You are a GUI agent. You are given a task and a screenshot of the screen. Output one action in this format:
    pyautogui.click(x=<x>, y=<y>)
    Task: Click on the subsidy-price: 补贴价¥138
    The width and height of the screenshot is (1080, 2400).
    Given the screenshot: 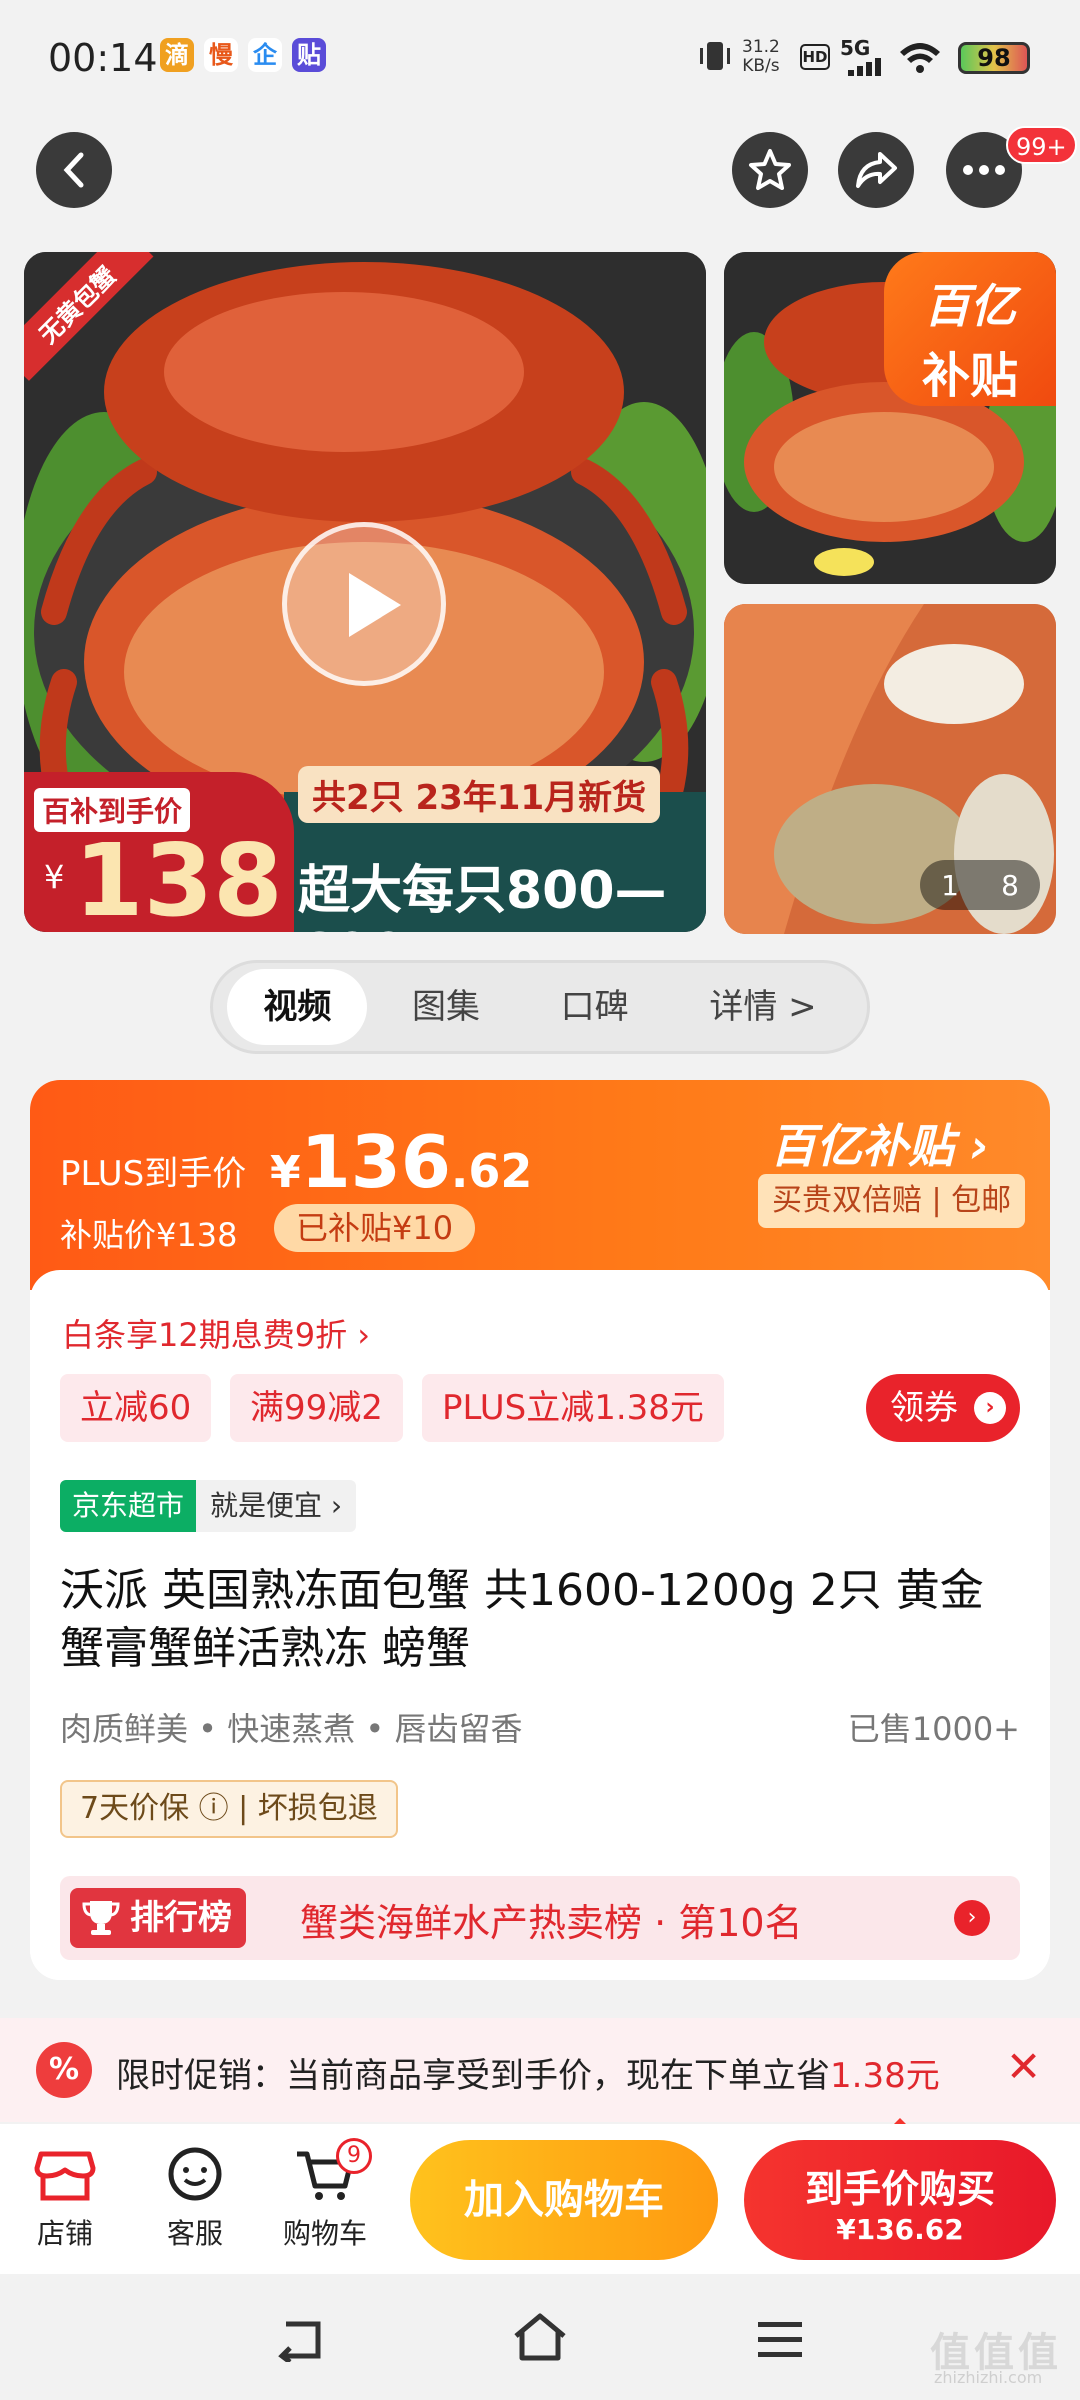 What is the action you would take?
    pyautogui.click(x=149, y=1235)
    